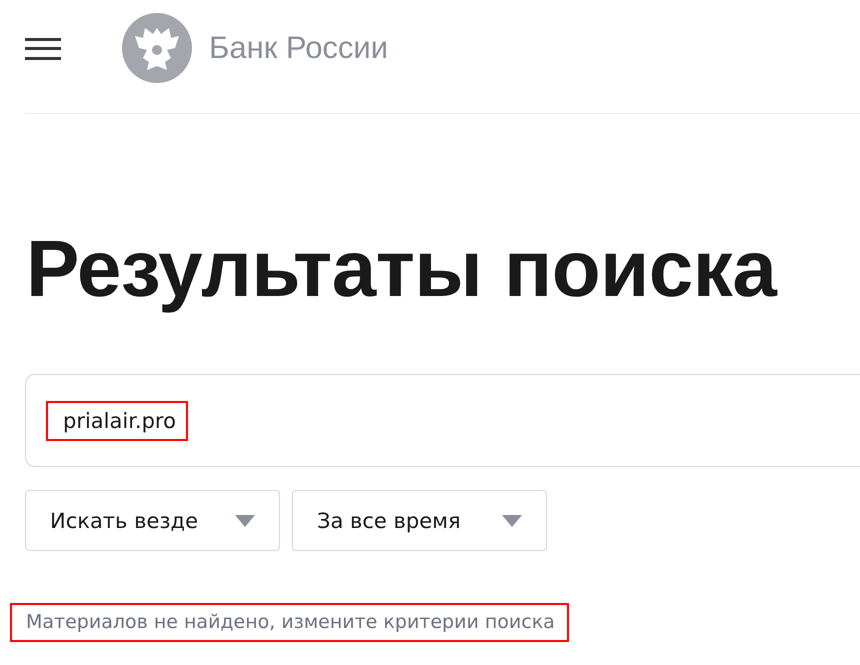 The height and width of the screenshot is (665, 860). Describe the element at coordinates (402, 269) in the screenshot. I see `page-title: Результаты поиска` at that location.